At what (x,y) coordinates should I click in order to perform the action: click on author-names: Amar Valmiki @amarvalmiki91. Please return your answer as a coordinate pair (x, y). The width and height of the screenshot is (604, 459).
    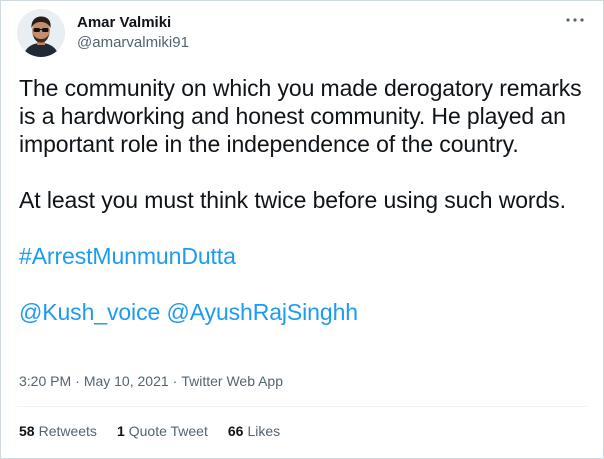
    Looking at the image, I should click on (133, 33).